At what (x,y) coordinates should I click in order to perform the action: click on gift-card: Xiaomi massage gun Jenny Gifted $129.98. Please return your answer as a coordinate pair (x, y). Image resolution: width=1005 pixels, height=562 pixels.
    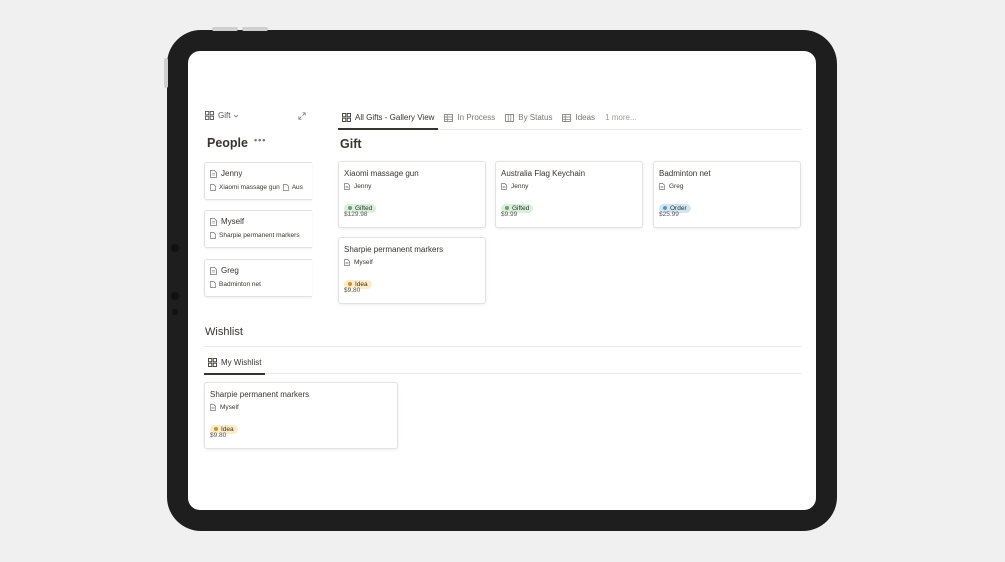
    Looking at the image, I should click on (412, 194).